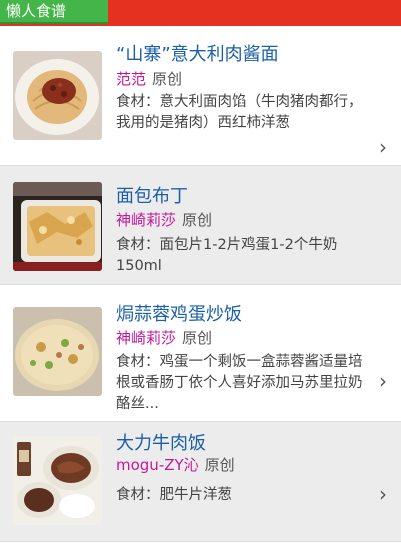  I want to click on recipe-meta: mogu-ZY沁 原创, so click(175, 464).